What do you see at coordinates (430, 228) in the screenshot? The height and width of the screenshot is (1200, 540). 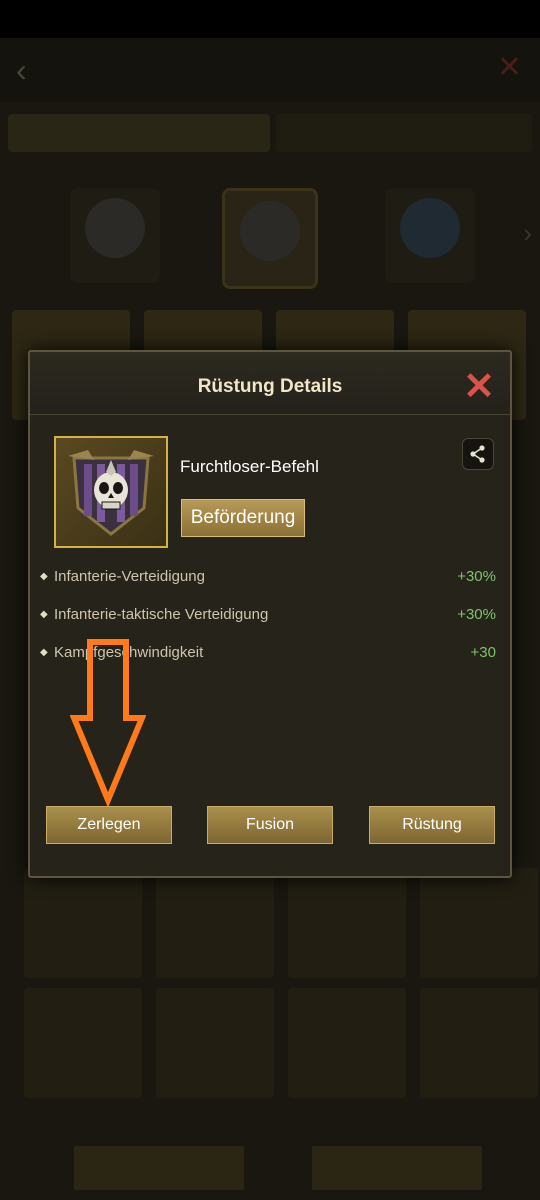 I see `globe-icon` at bounding box center [430, 228].